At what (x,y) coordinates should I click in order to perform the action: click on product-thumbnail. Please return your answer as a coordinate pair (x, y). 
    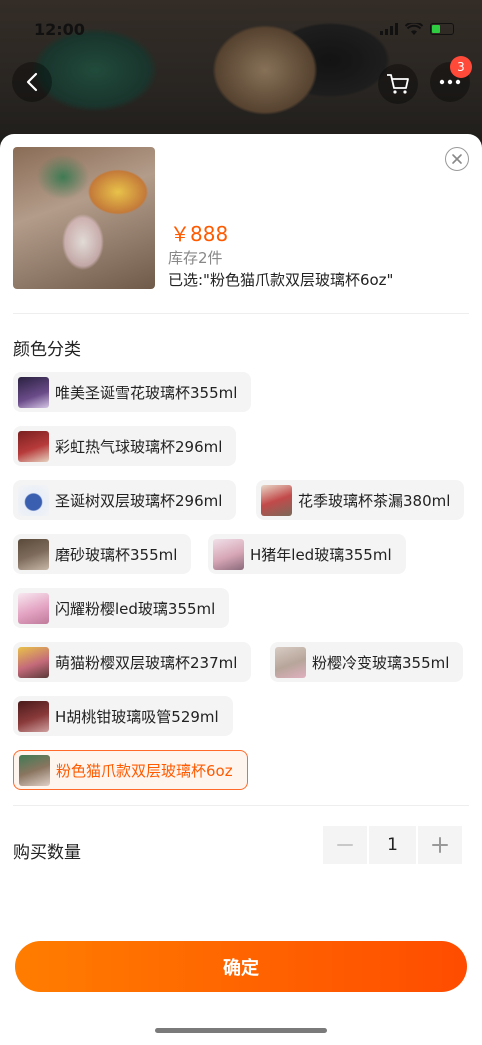
    Looking at the image, I should click on (84, 218).